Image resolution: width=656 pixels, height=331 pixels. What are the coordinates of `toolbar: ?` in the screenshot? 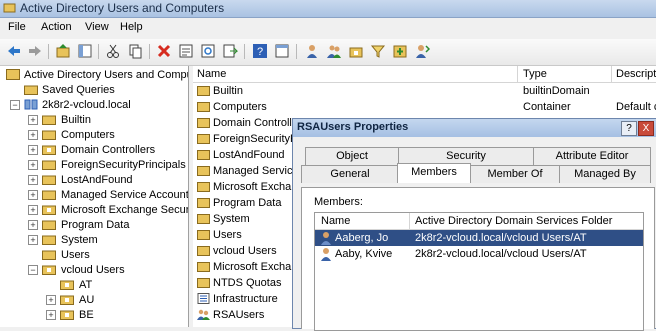 It's located at (328, 52).